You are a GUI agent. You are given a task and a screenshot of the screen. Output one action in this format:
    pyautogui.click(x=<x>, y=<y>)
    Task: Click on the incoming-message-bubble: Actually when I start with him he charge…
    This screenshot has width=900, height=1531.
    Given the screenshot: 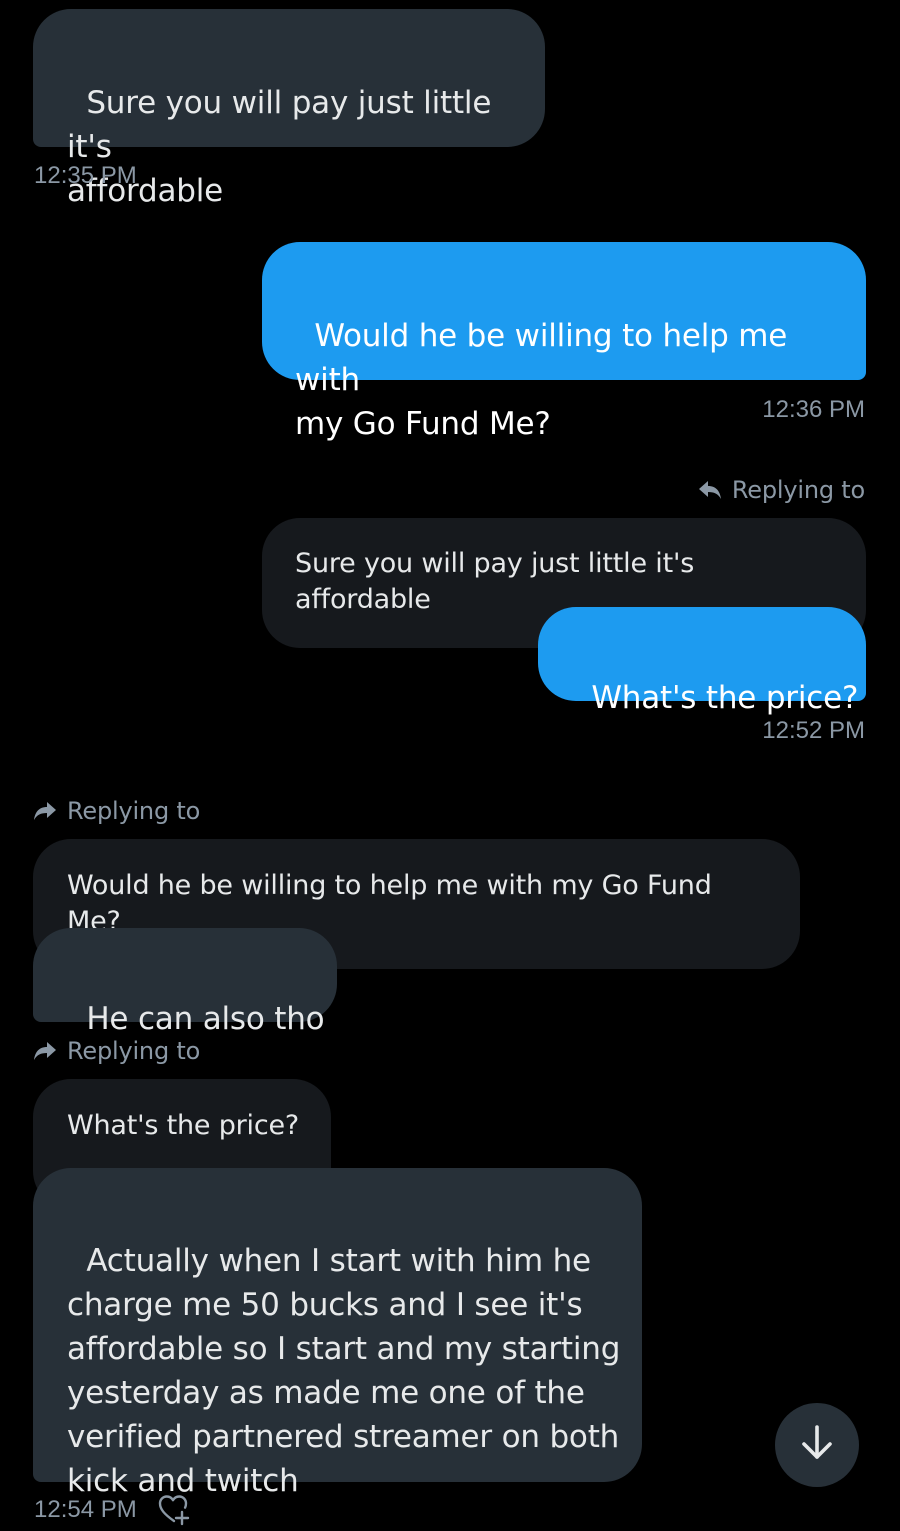 What is the action you would take?
    pyautogui.click(x=337, y=1333)
    